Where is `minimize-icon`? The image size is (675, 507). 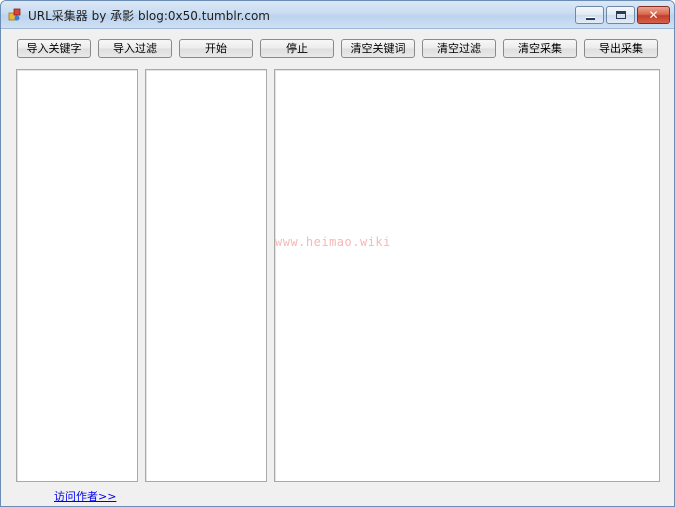 minimize-icon is located at coordinates (590, 18).